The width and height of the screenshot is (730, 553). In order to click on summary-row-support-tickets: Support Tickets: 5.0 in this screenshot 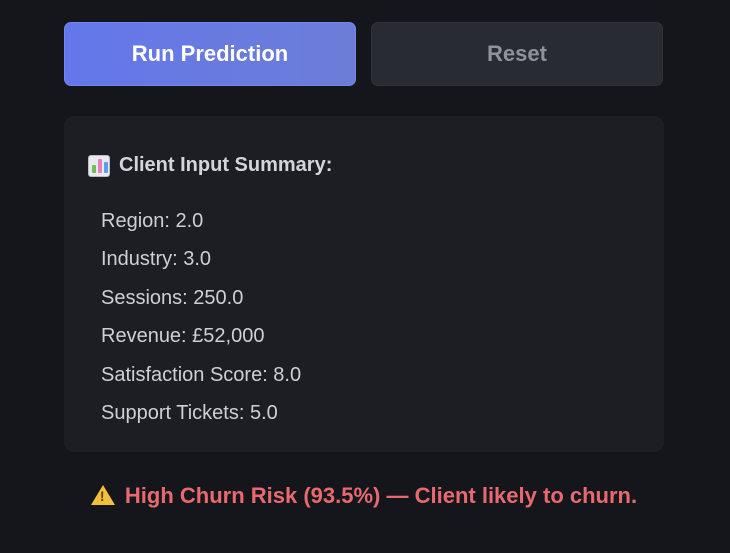, I will do `click(189, 412)`.